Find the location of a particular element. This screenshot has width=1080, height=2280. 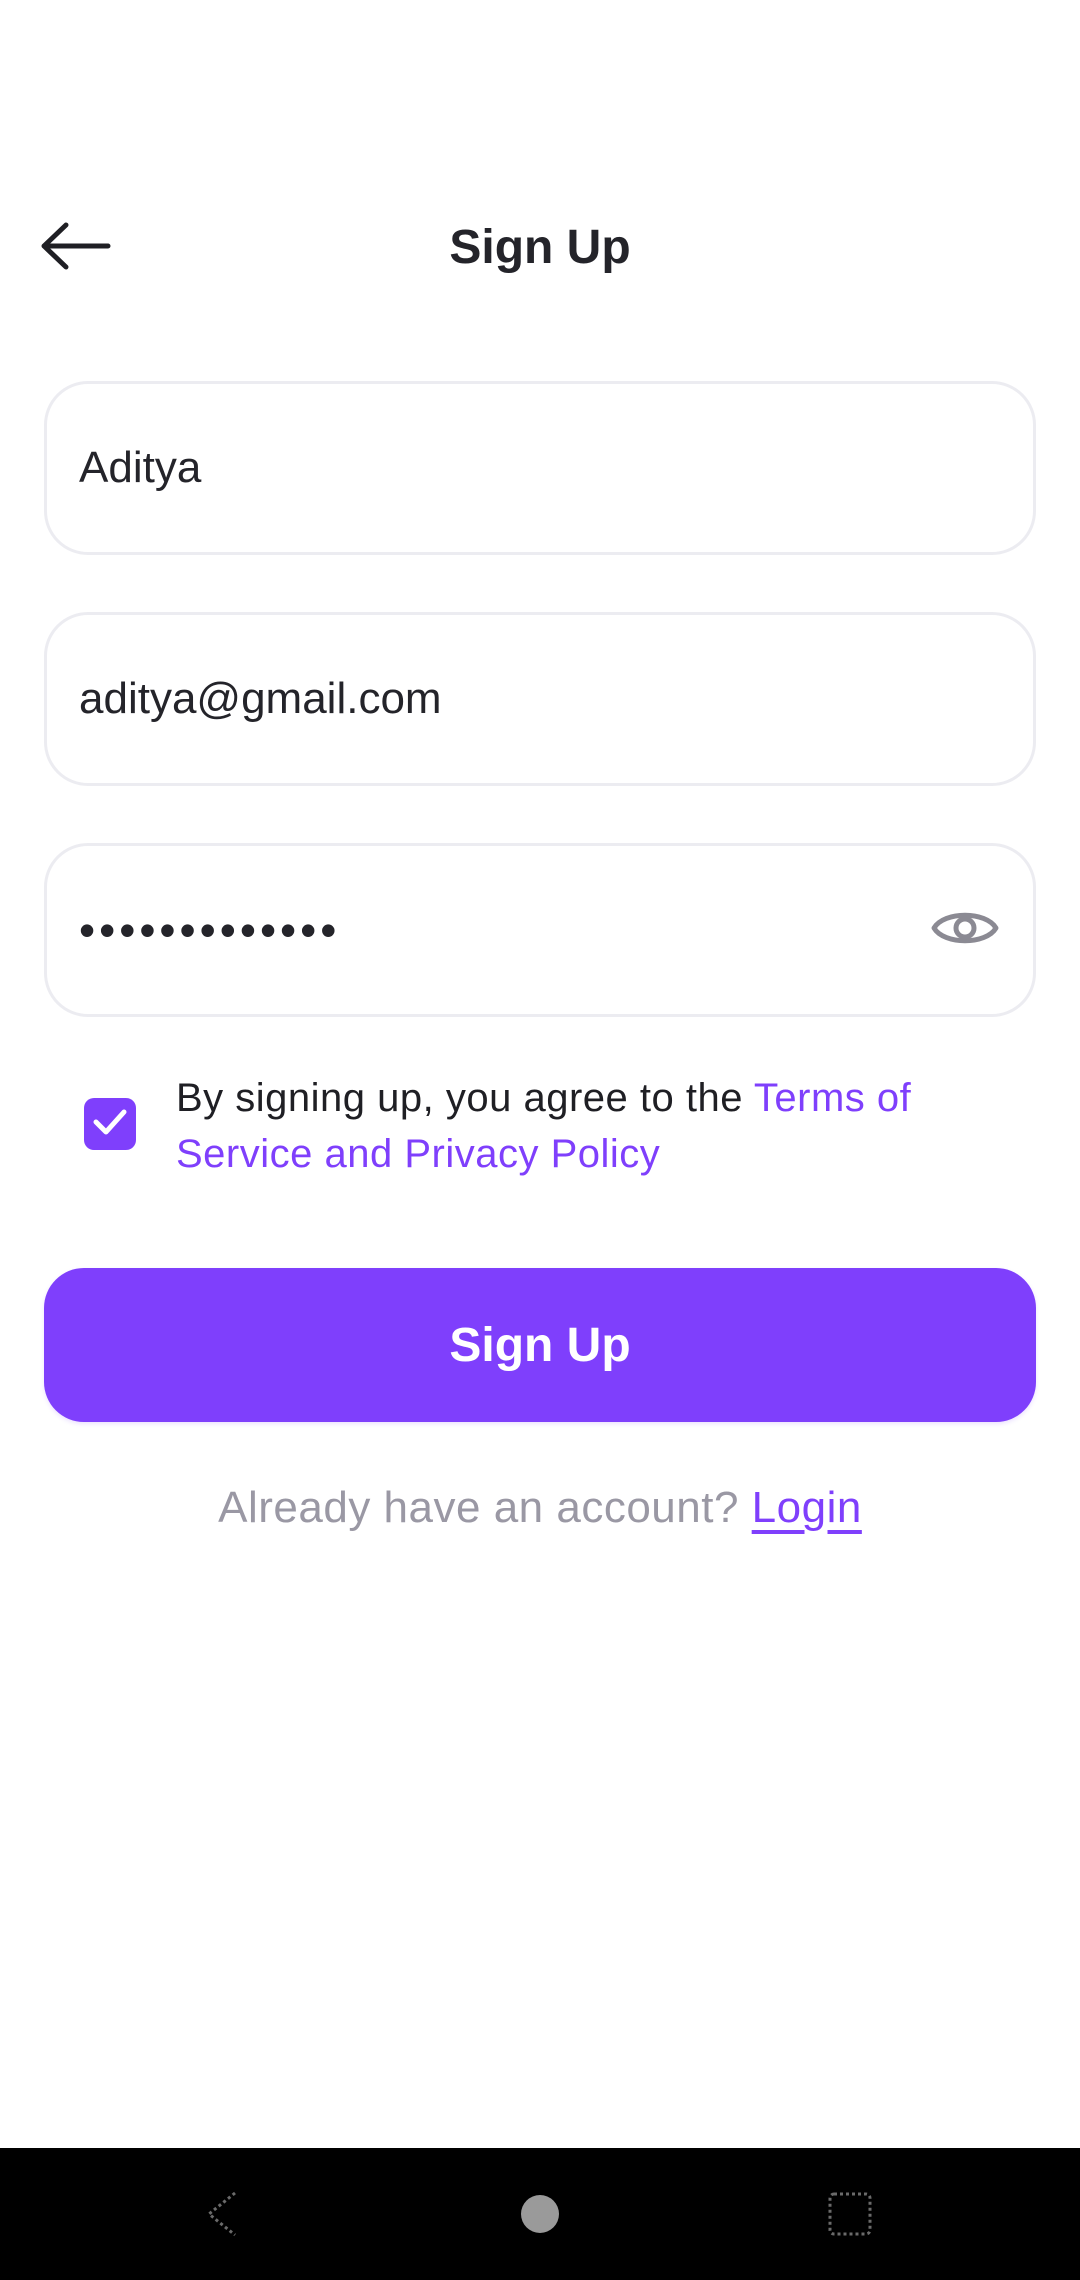

nav-home-icon is located at coordinates (540, 2216).